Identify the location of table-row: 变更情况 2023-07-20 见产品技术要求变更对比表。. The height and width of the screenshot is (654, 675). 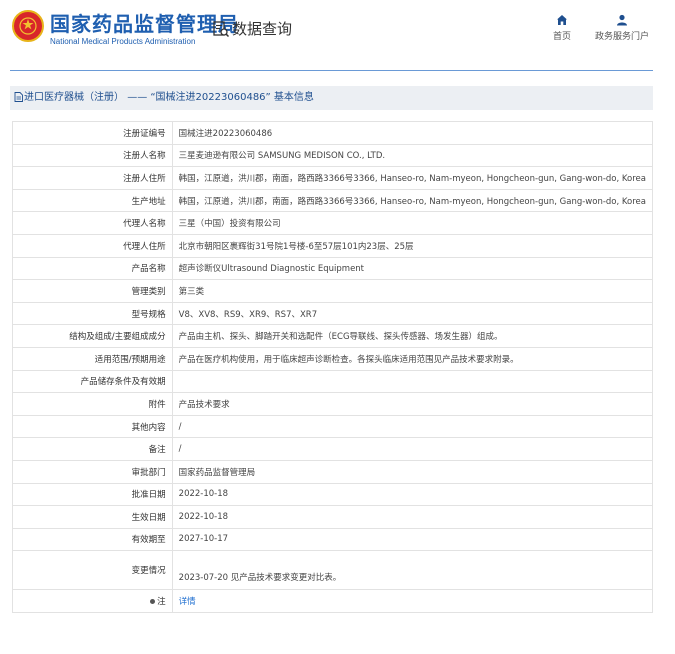
(333, 570).